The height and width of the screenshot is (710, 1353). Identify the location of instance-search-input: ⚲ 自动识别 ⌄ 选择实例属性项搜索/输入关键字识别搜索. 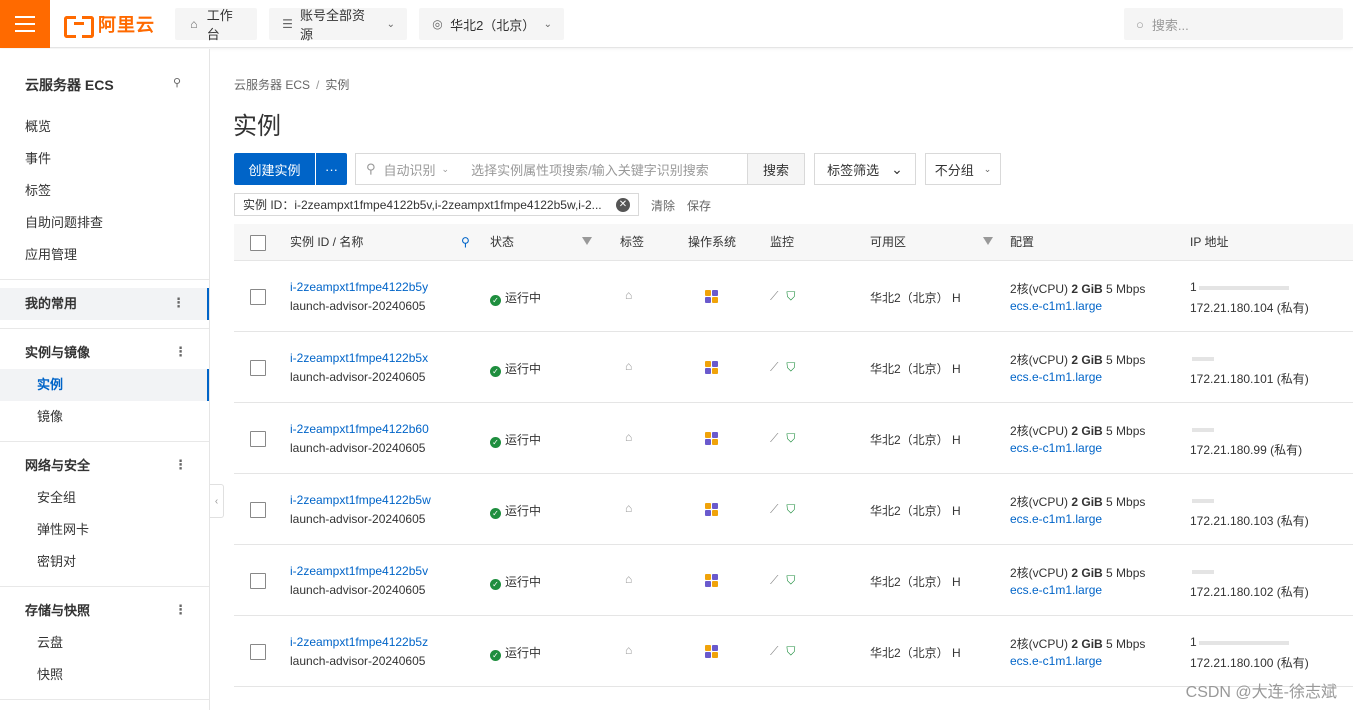
(551, 169).